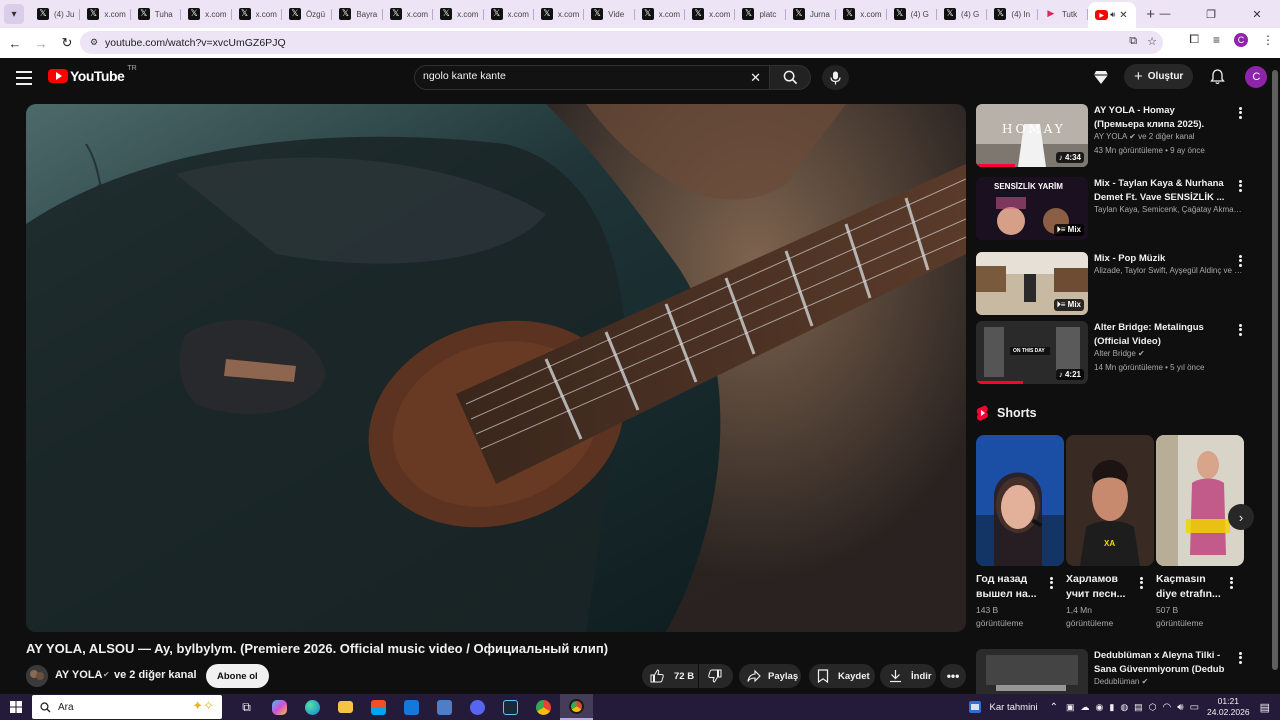  What do you see at coordinates (1180, 707) in the screenshot?
I see `volume-icon: 🔊︎` at bounding box center [1180, 707].